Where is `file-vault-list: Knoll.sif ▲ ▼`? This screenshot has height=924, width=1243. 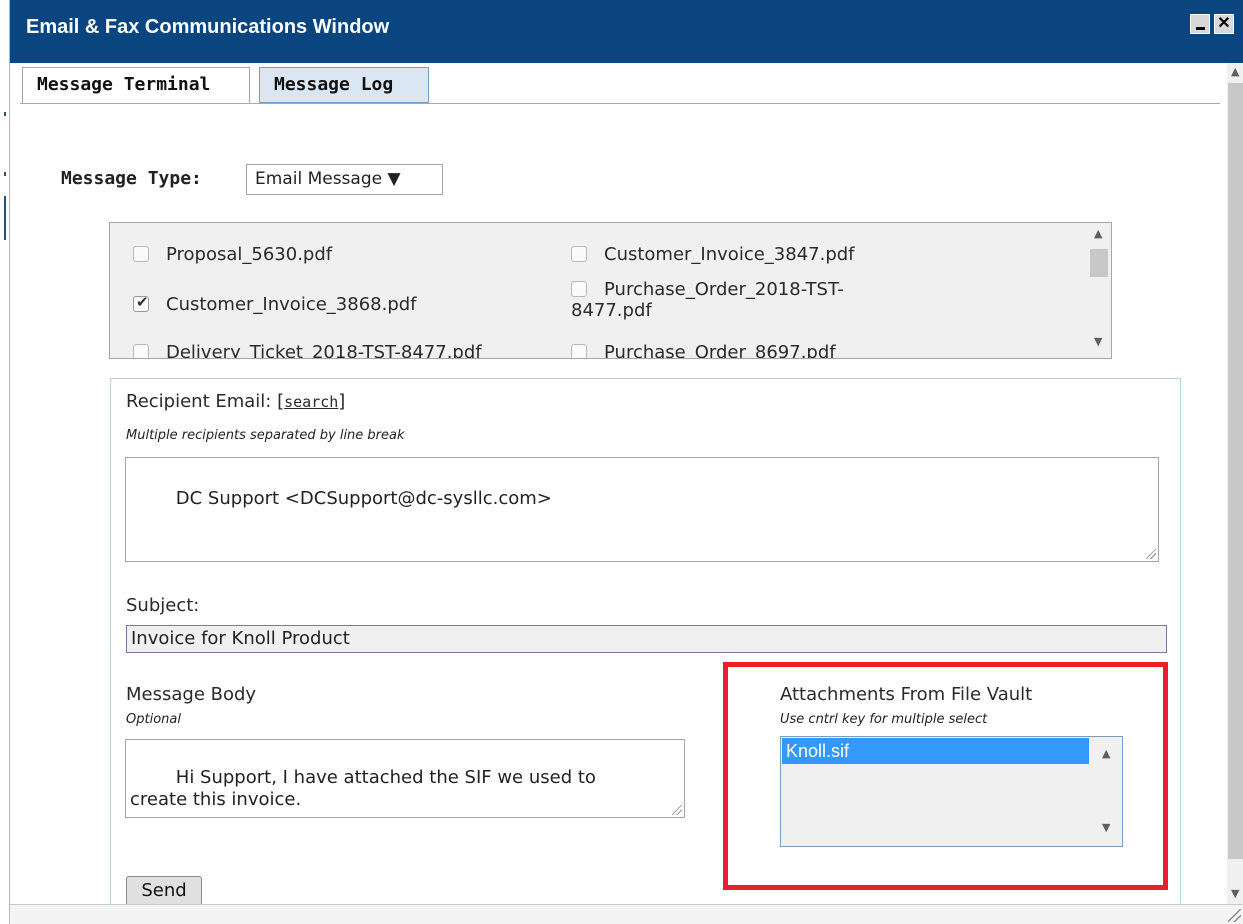
file-vault-list: Knoll.sif ▲ ▼ is located at coordinates (951, 791).